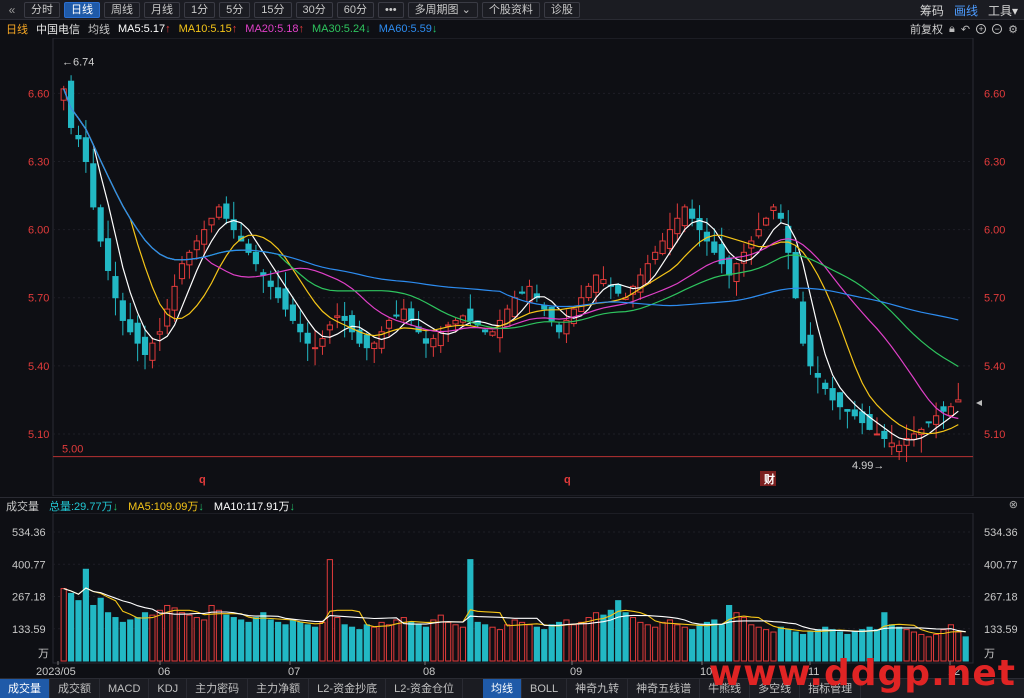  What do you see at coordinates (274, 29) in the screenshot?
I see `ma20-value: MA20:5.18↑` at bounding box center [274, 29].